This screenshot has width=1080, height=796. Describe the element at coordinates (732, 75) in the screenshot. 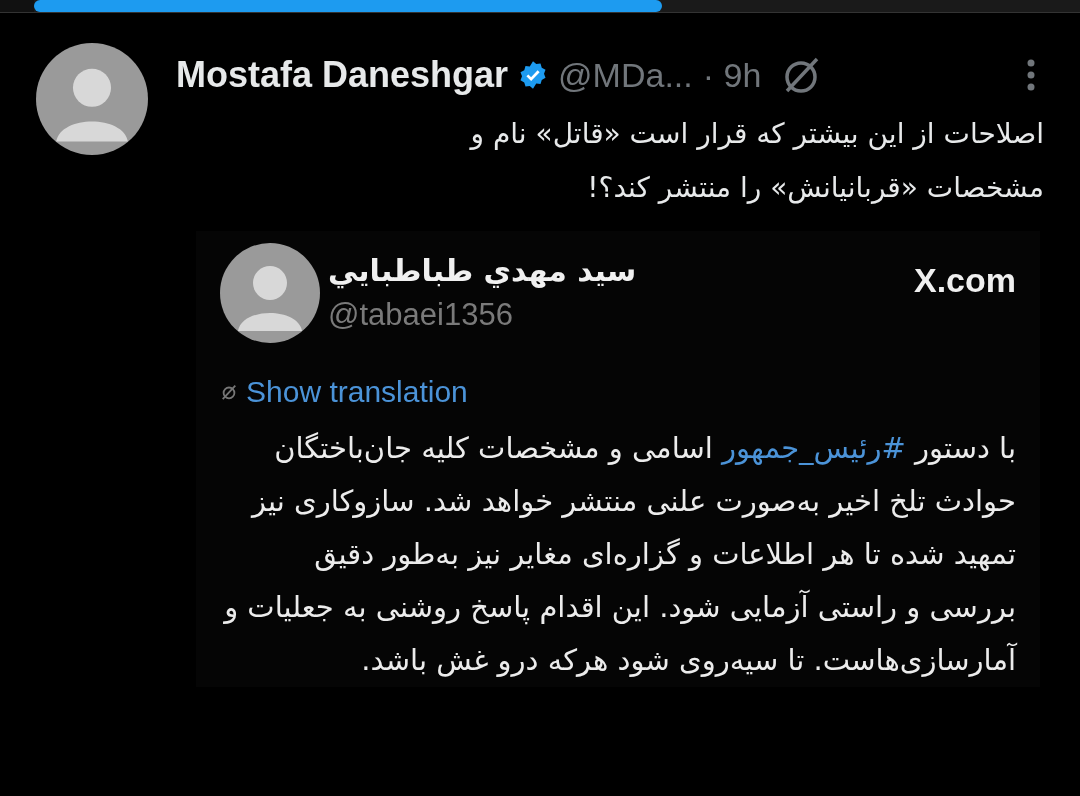

I see `post-time: · 9h` at that location.